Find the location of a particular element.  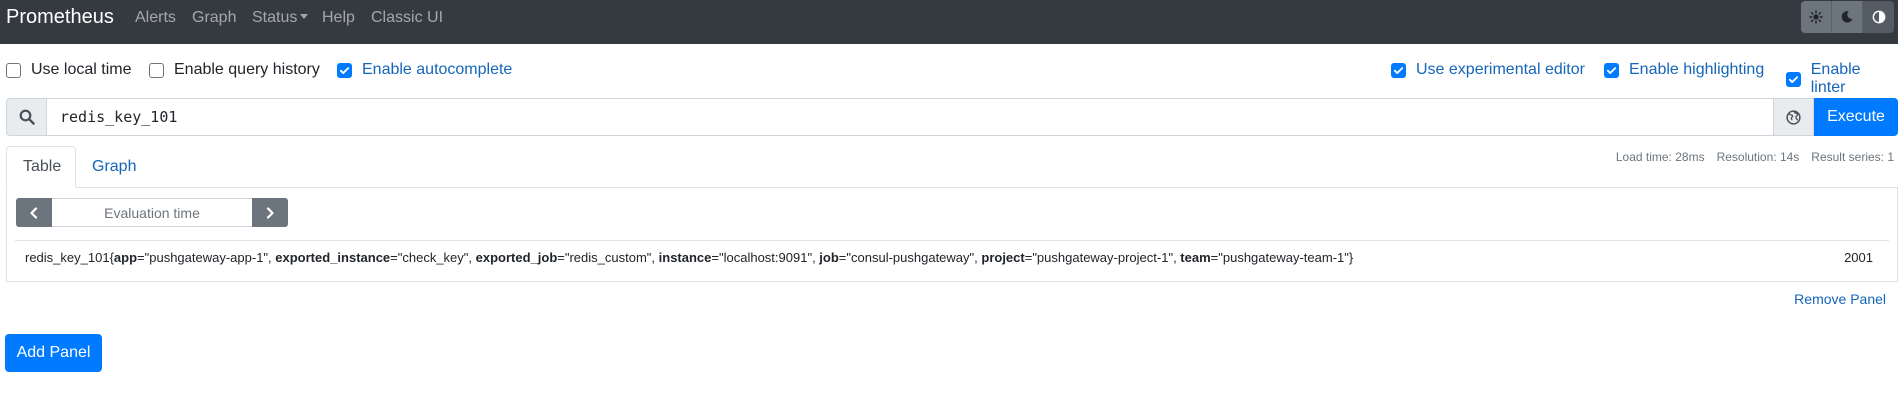

enable-highlighting-checkbox is located at coordinates (1611, 70).